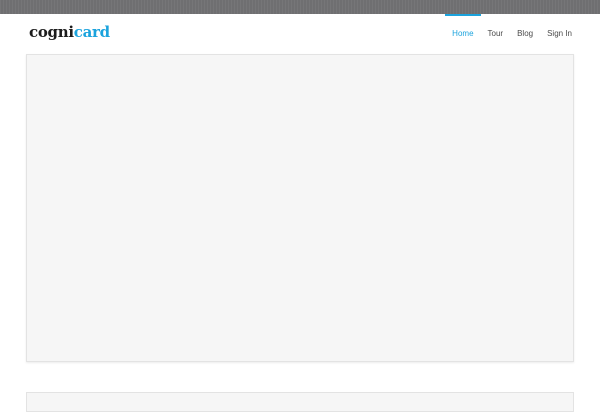 This screenshot has width=600, height=412. What do you see at coordinates (300, 402) in the screenshot?
I see `content-panel` at bounding box center [300, 402].